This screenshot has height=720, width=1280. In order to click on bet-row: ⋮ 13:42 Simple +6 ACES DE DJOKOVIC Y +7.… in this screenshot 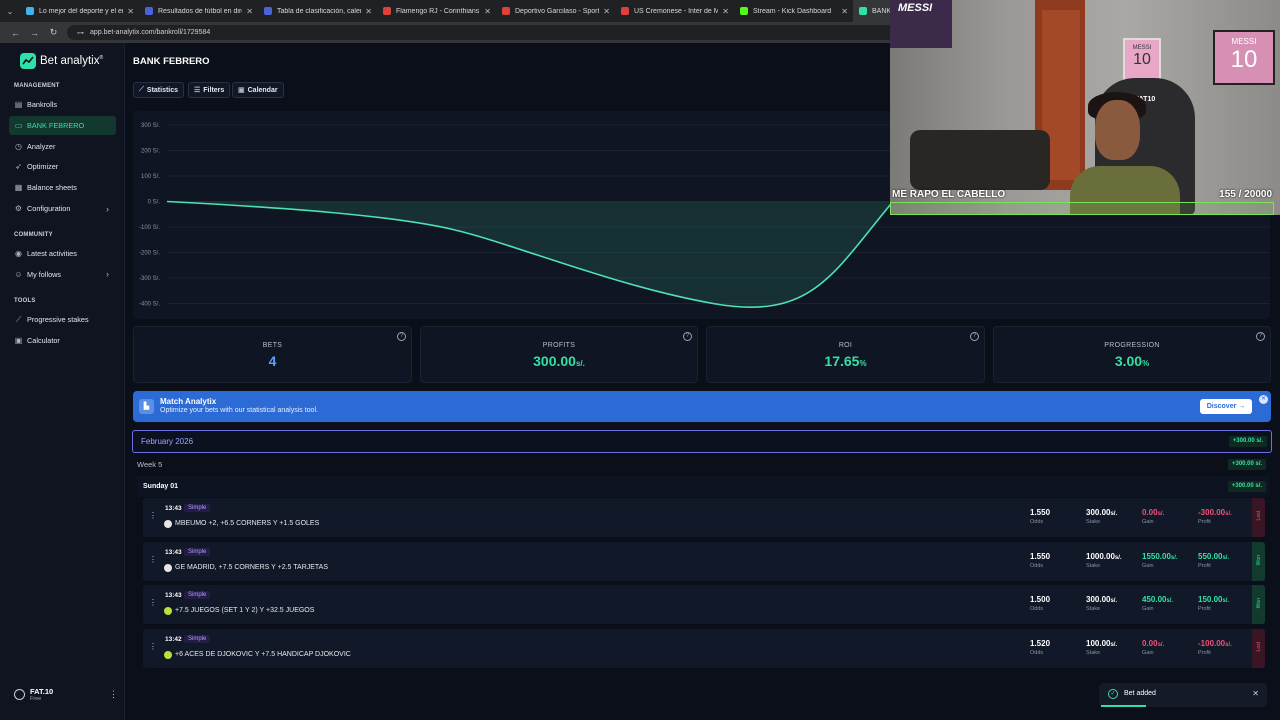, I will do `click(704, 649)`.